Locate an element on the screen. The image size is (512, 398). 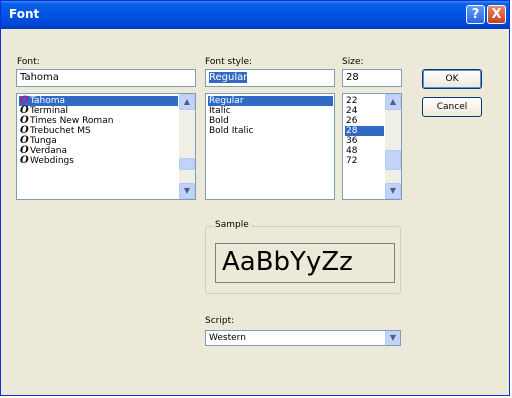
script-select: Western ▼ is located at coordinates (303, 338).